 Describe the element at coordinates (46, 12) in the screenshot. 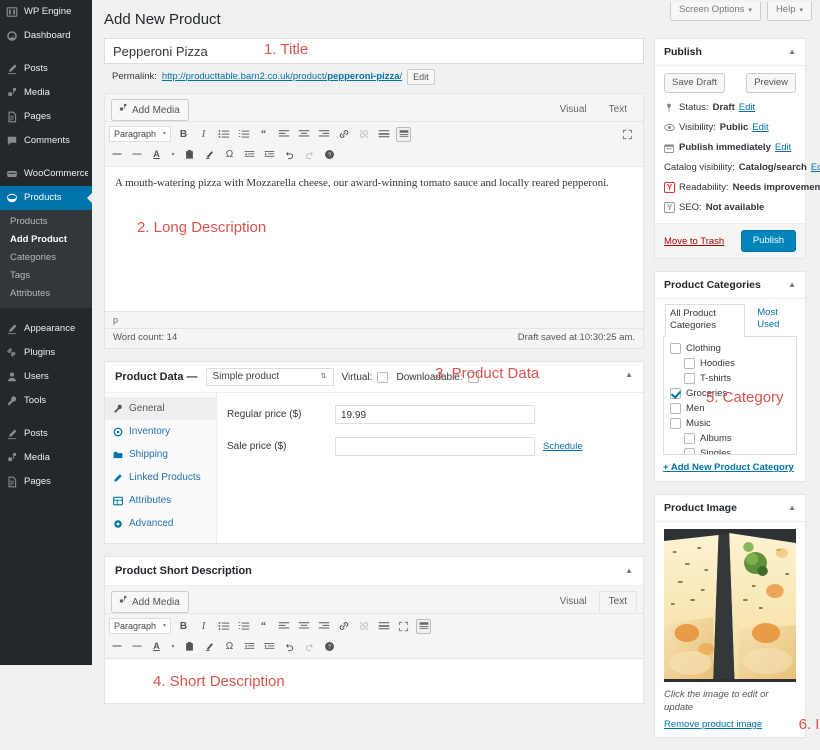

I see `sidebar-item-wp-engine: WP Engine` at that location.